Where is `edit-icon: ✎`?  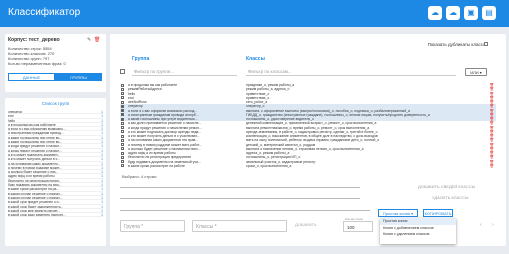 edit-icon: ✎ is located at coordinates (89, 40).